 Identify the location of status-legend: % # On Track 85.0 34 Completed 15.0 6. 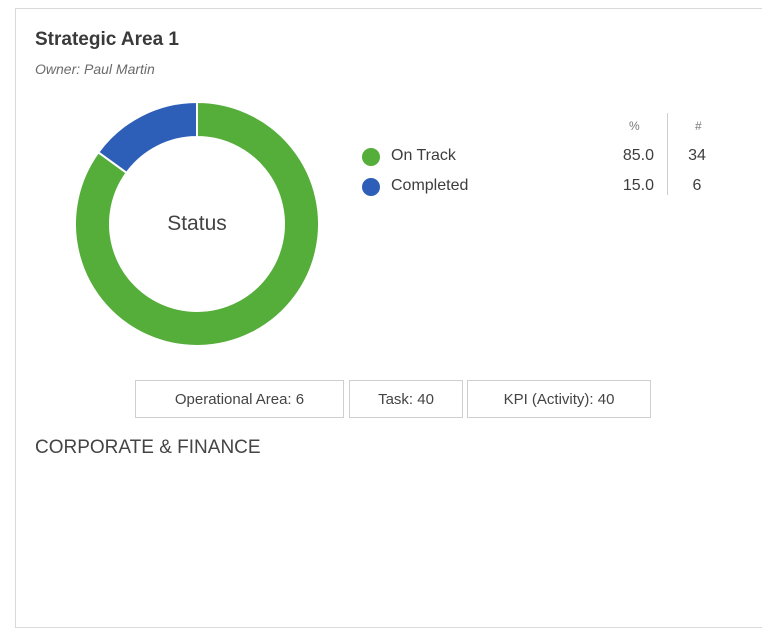
(542, 158).